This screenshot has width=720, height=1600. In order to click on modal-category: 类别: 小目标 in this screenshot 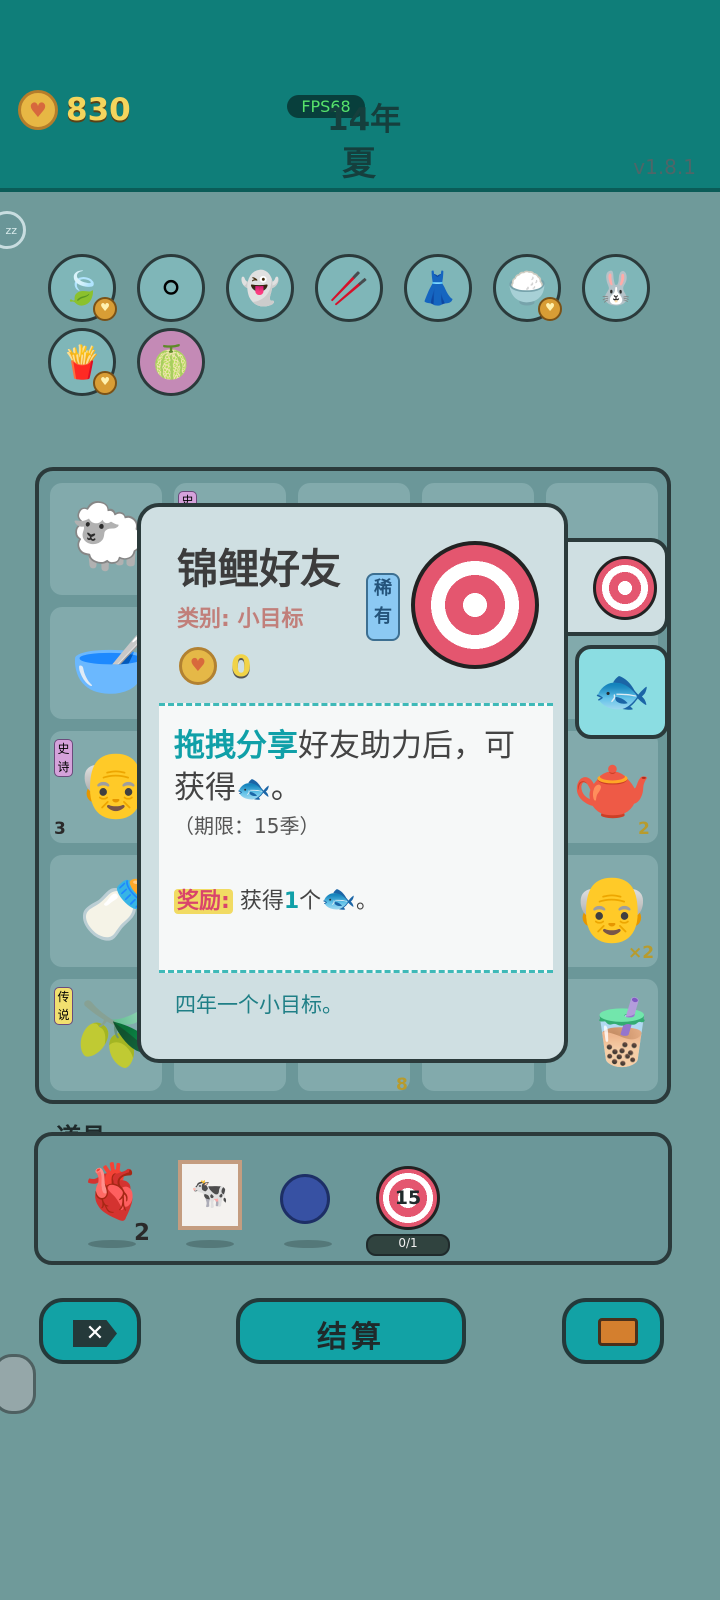, I will do `click(240, 619)`.